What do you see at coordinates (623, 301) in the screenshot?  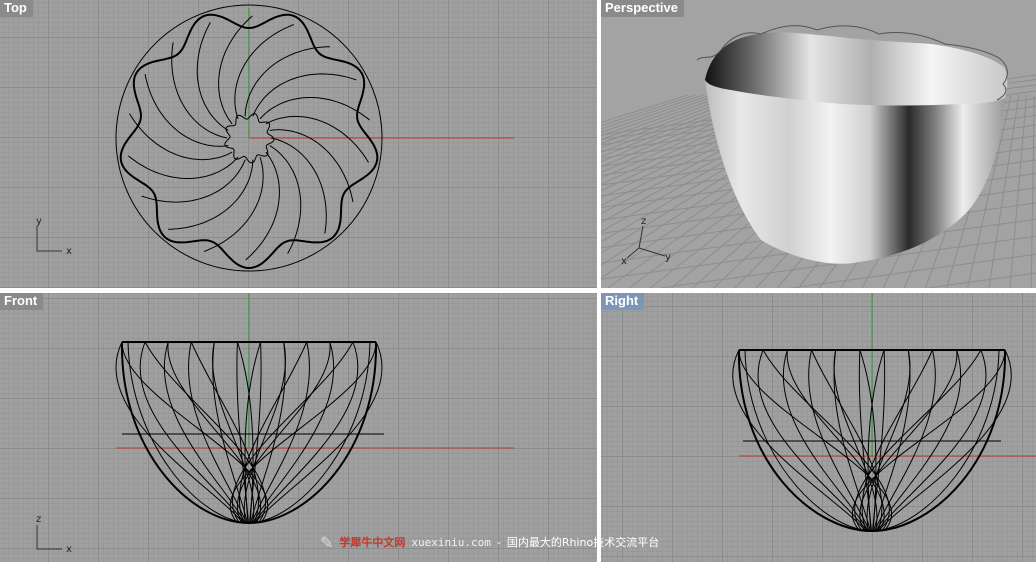 I see `viewport-label-right: Right` at bounding box center [623, 301].